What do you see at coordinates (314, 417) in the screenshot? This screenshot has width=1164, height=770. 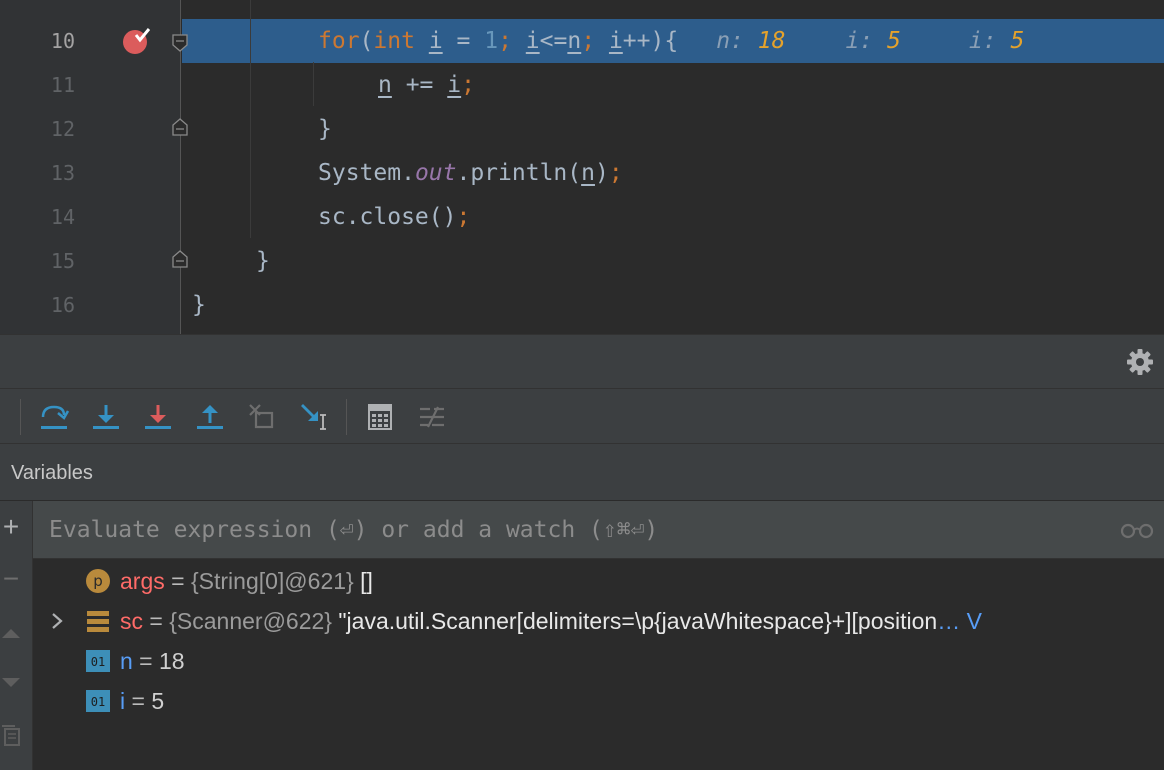 I see `run-to-cursor-icon` at bounding box center [314, 417].